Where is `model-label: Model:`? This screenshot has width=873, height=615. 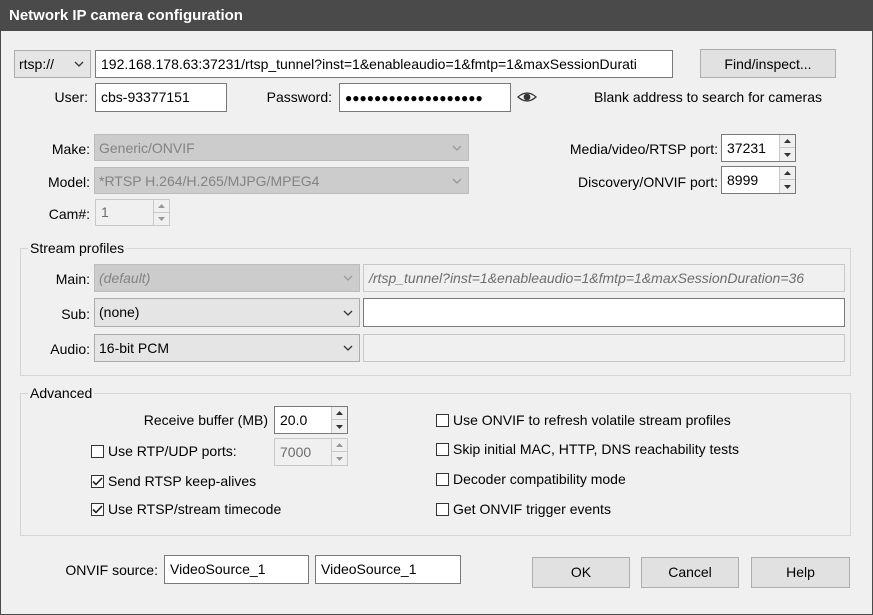 model-label: Model: is located at coordinates (68, 182).